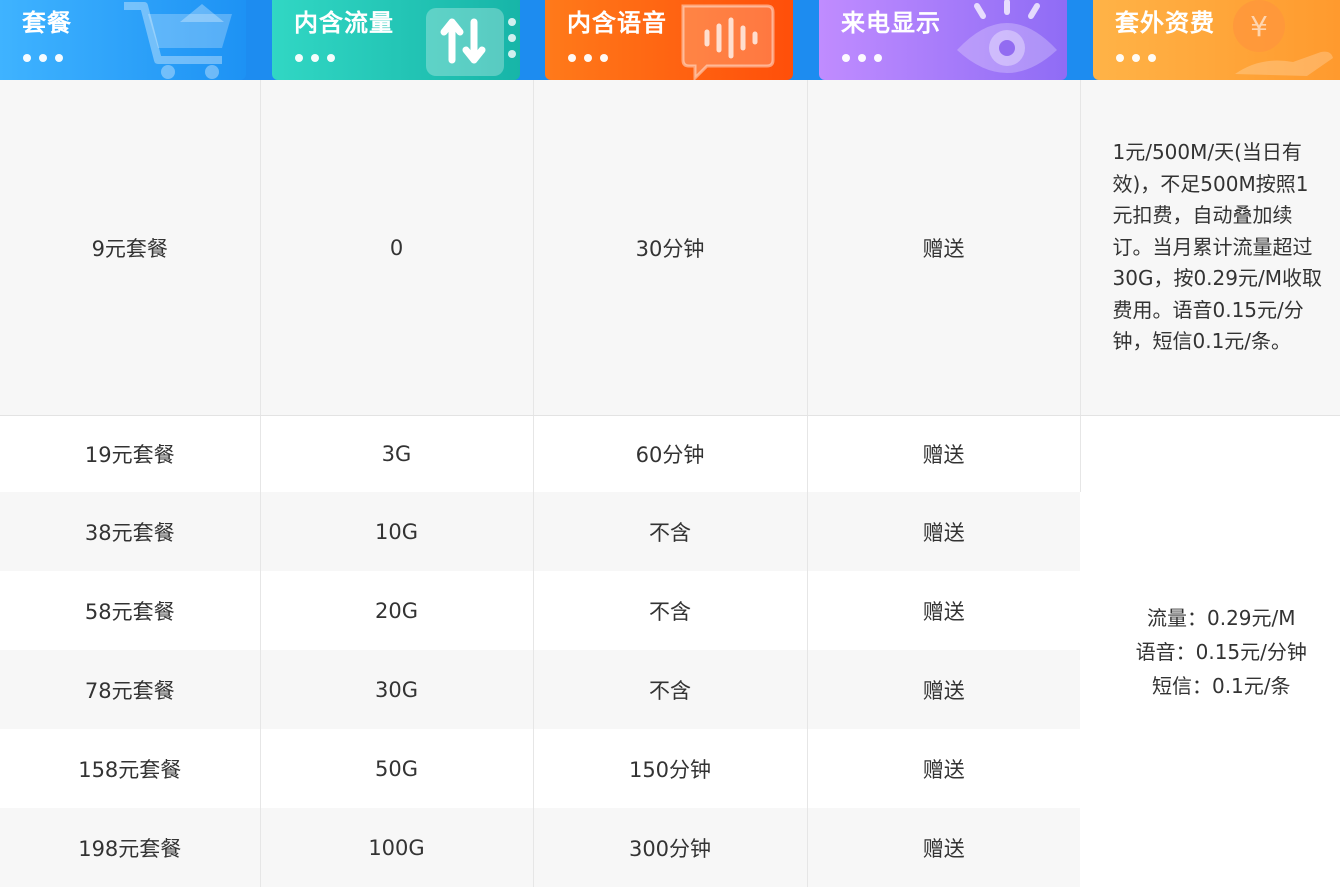 Image resolution: width=1340 pixels, height=887 pixels. What do you see at coordinates (344, 20) in the screenshot?
I see `header-label: 内含流量` at bounding box center [344, 20].